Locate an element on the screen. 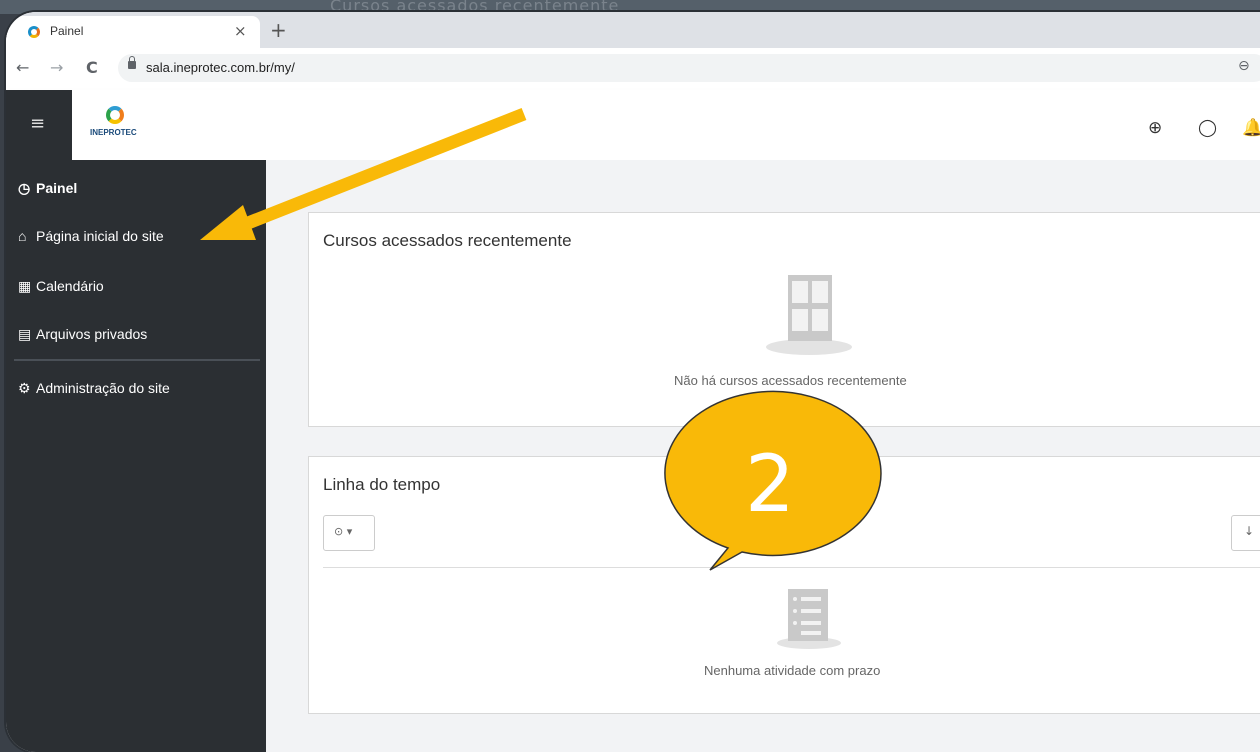  step-number: 2 is located at coordinates (770, 485).